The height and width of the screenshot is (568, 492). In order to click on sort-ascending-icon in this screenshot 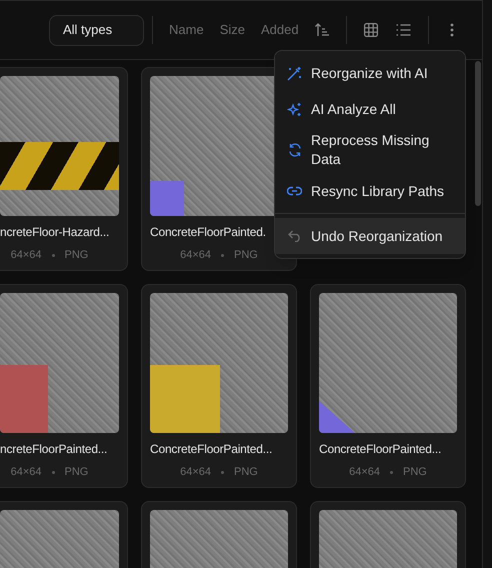, I will do `click(322, 30)`.